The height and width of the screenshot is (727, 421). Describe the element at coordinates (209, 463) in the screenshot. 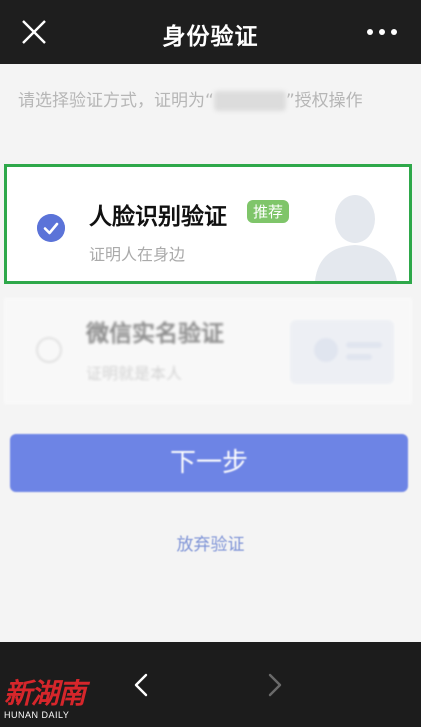

I see `next-step-button: 下一步` at that location.